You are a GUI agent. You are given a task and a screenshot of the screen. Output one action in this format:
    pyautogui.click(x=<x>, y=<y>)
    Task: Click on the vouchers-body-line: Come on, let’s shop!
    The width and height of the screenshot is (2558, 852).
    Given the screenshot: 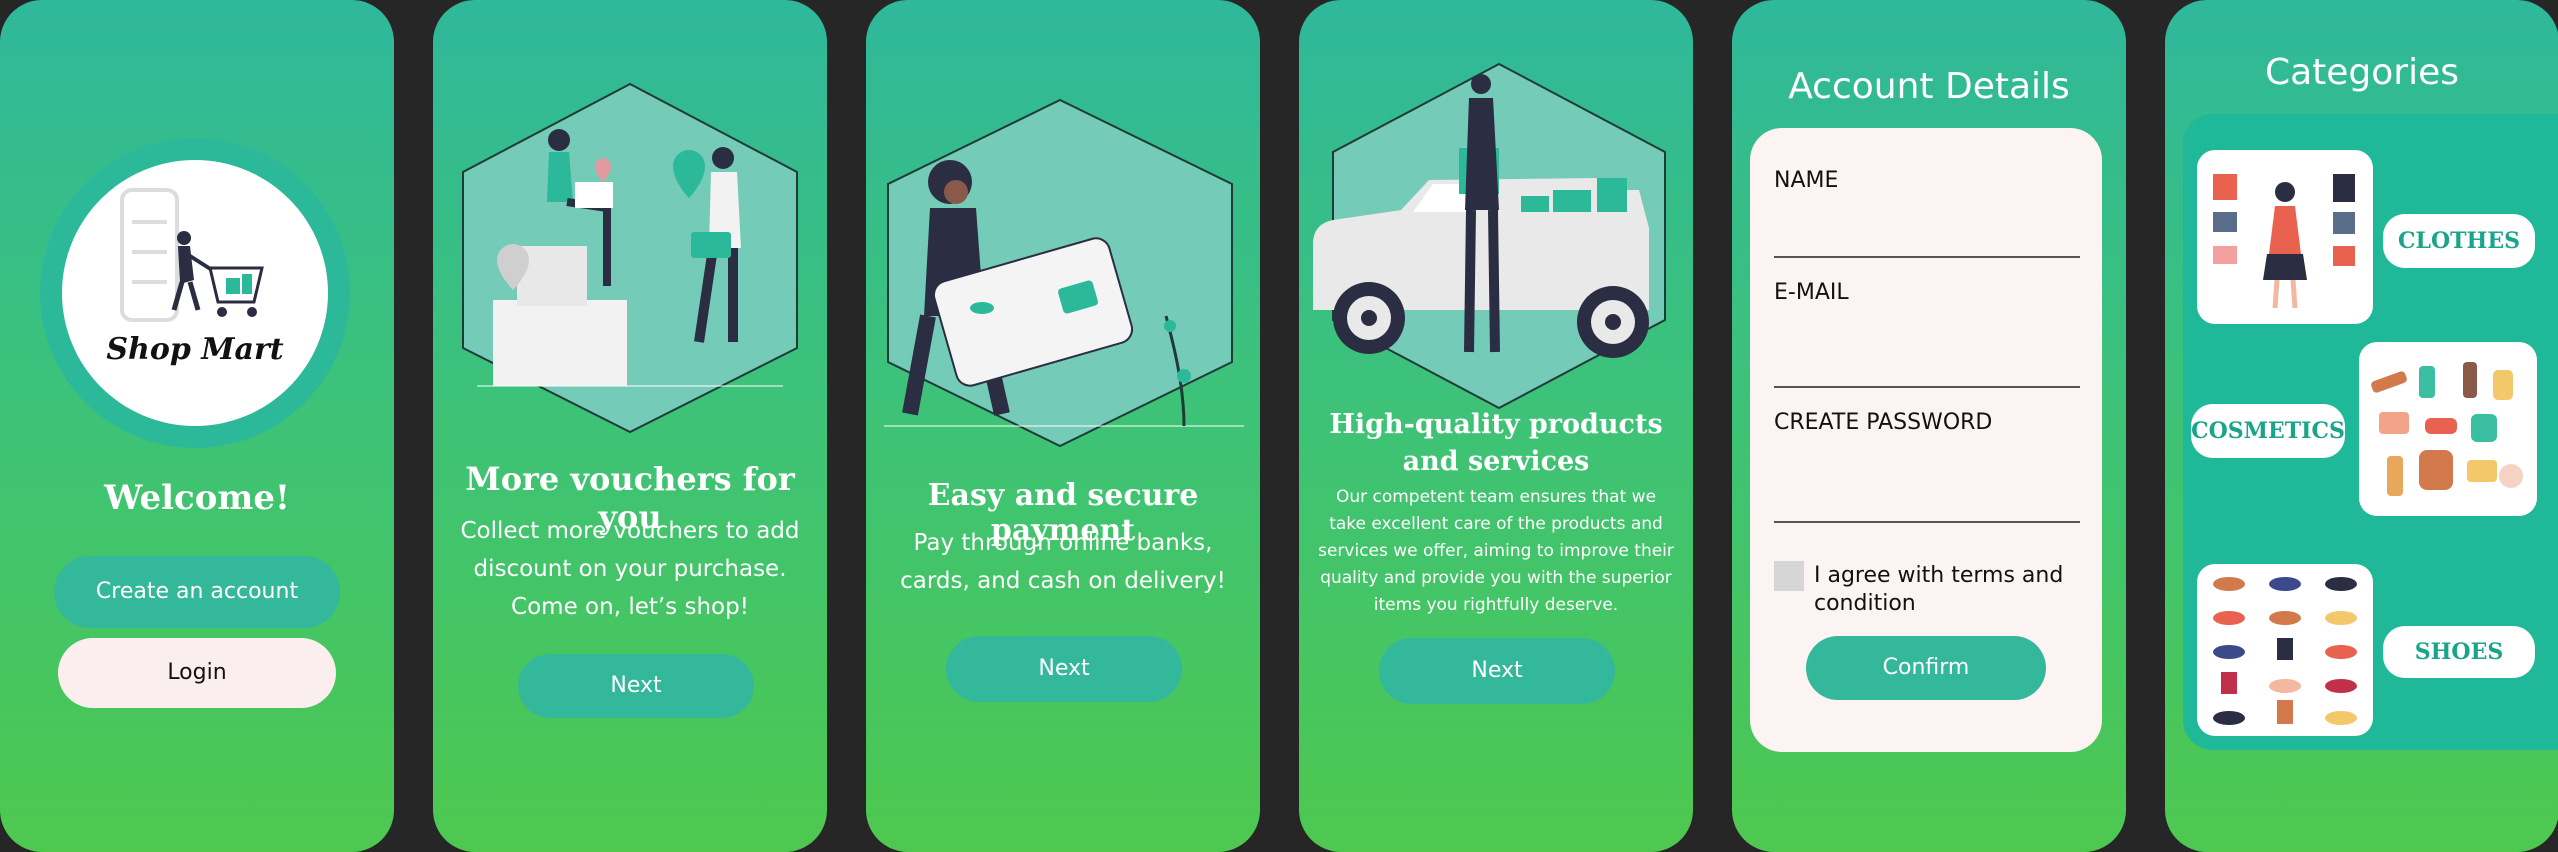 What is the action you would take?
    pyautogui.click(x=630, y=607)
    